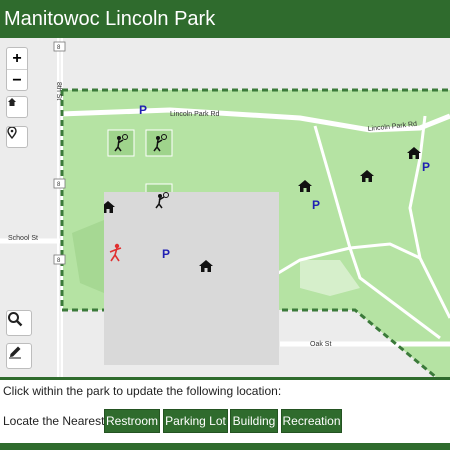  Describe the element at coordinates (225, 19) in the screenshot. I see `app-header: Manitowoc Lincoln Park` at that location.